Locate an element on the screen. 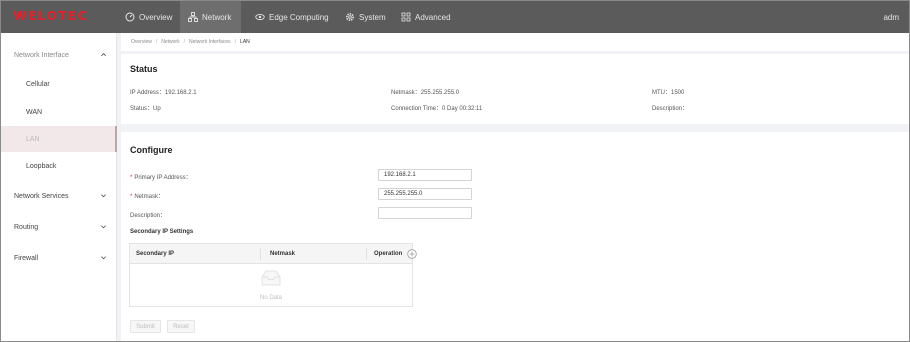  status-connection-time: Connection Time：0 Day 00:32:11 is located at coordinates (436, 107).